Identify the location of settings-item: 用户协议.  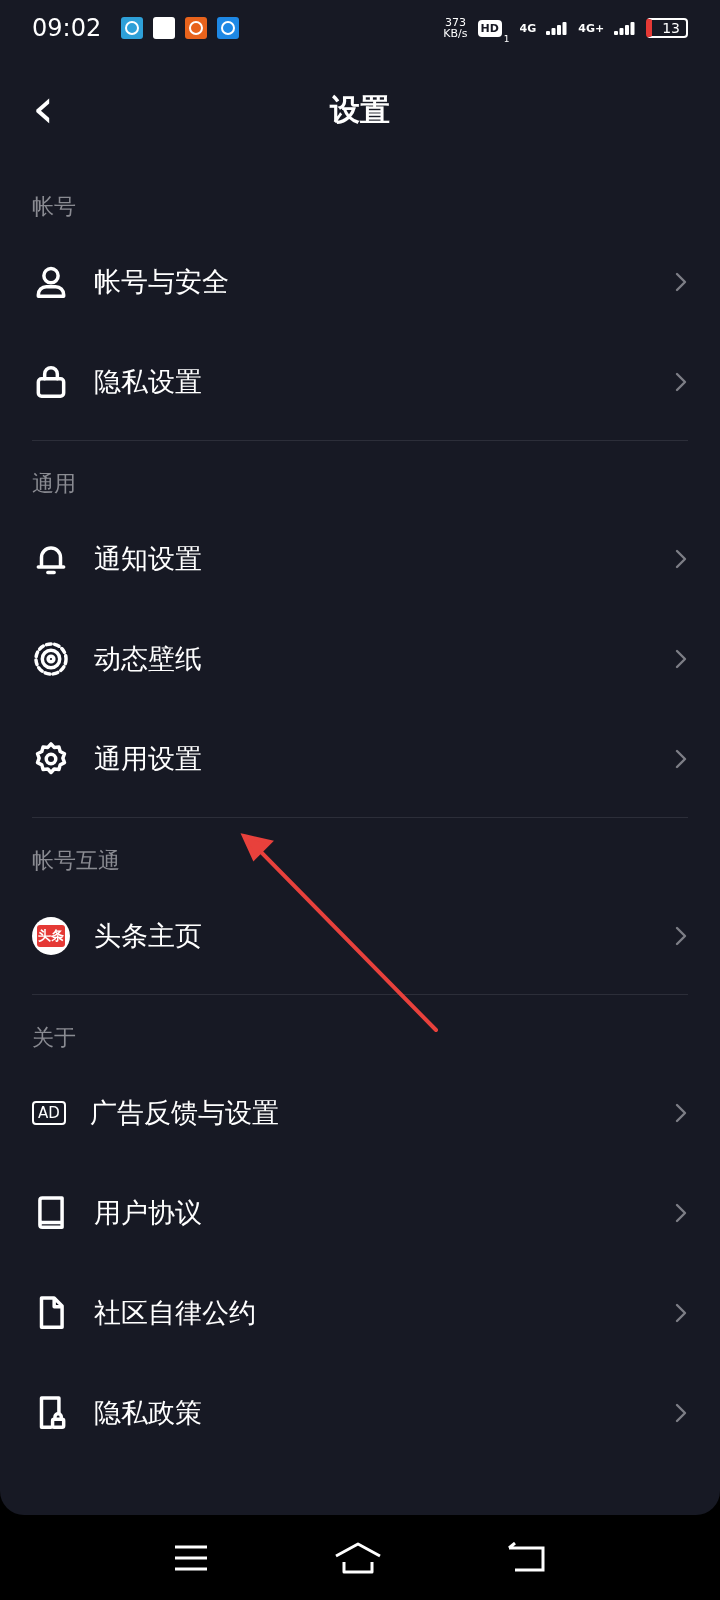
(372, 1213).